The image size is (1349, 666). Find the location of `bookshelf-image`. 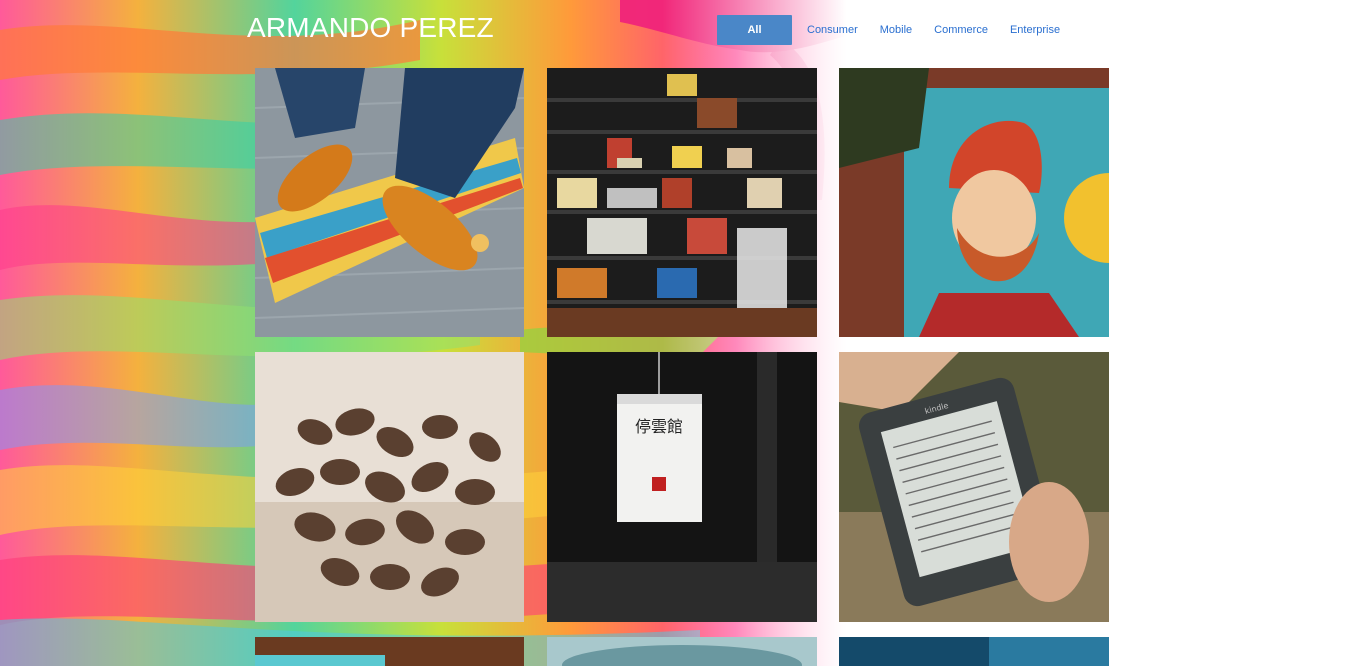

bookshelf-image is located at coordinates (682, 202).